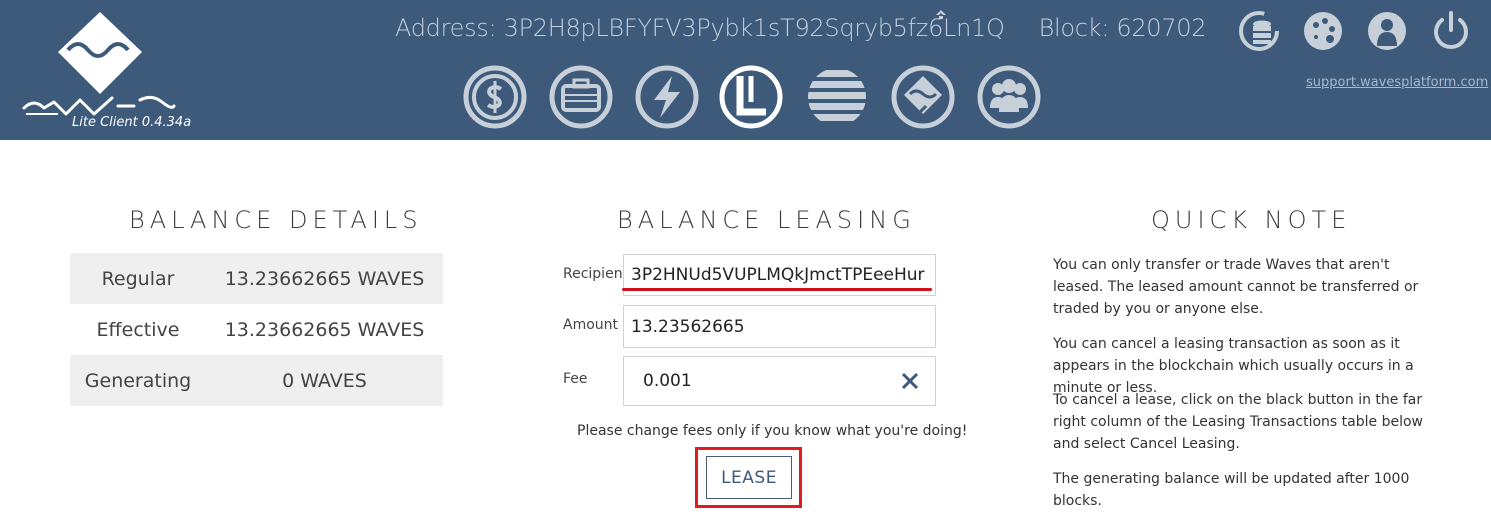  What do you see at coordinates (779, 381) in the screenshot?
I see `fee-input: 0.001` at bounding box center [779, 381].